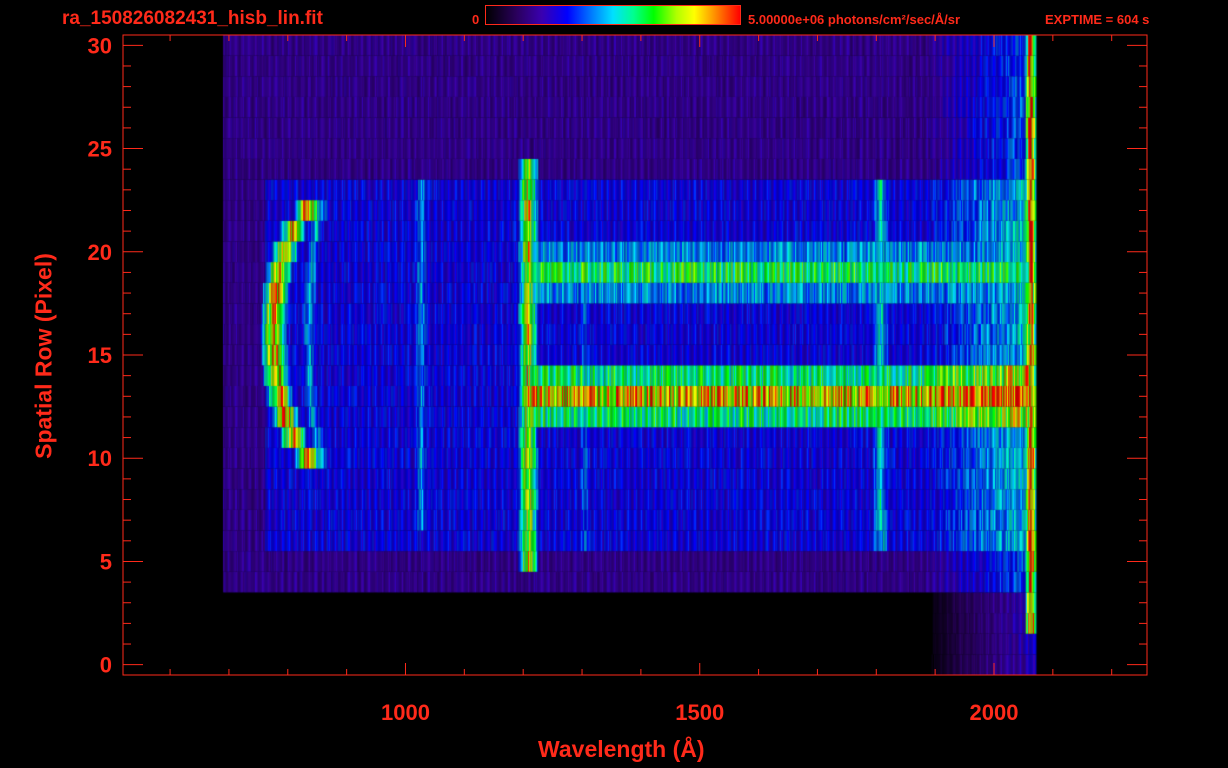  I want to click on x-axis-label: Wavelength (Å), so click(621, 749).